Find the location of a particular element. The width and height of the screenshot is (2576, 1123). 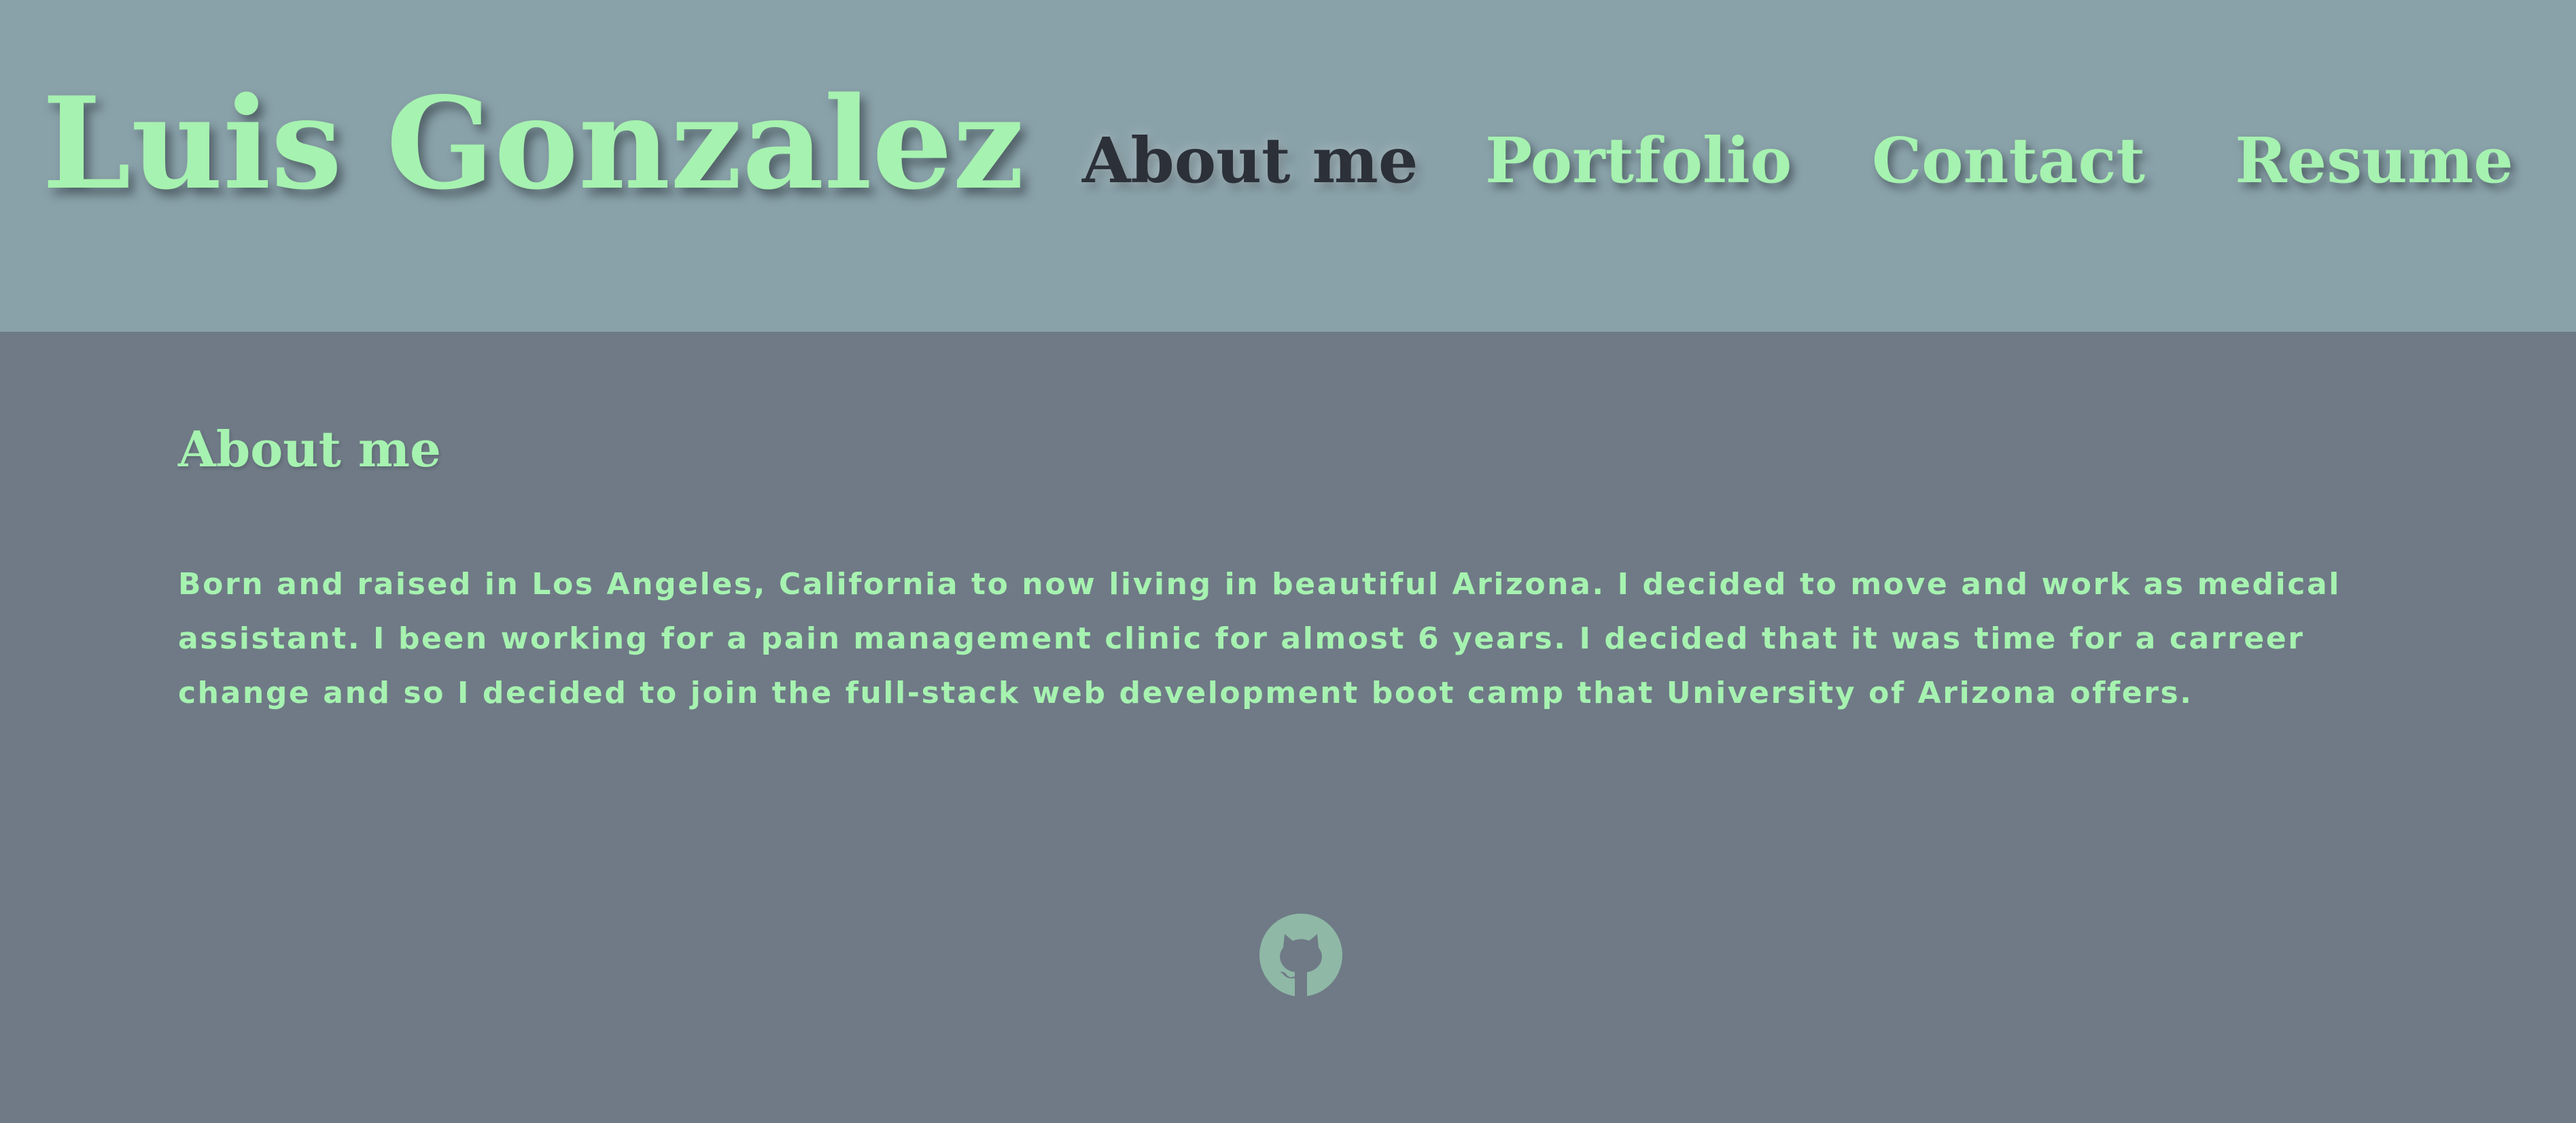

nav-about-link: About me is located at coordinates (1250, 161).